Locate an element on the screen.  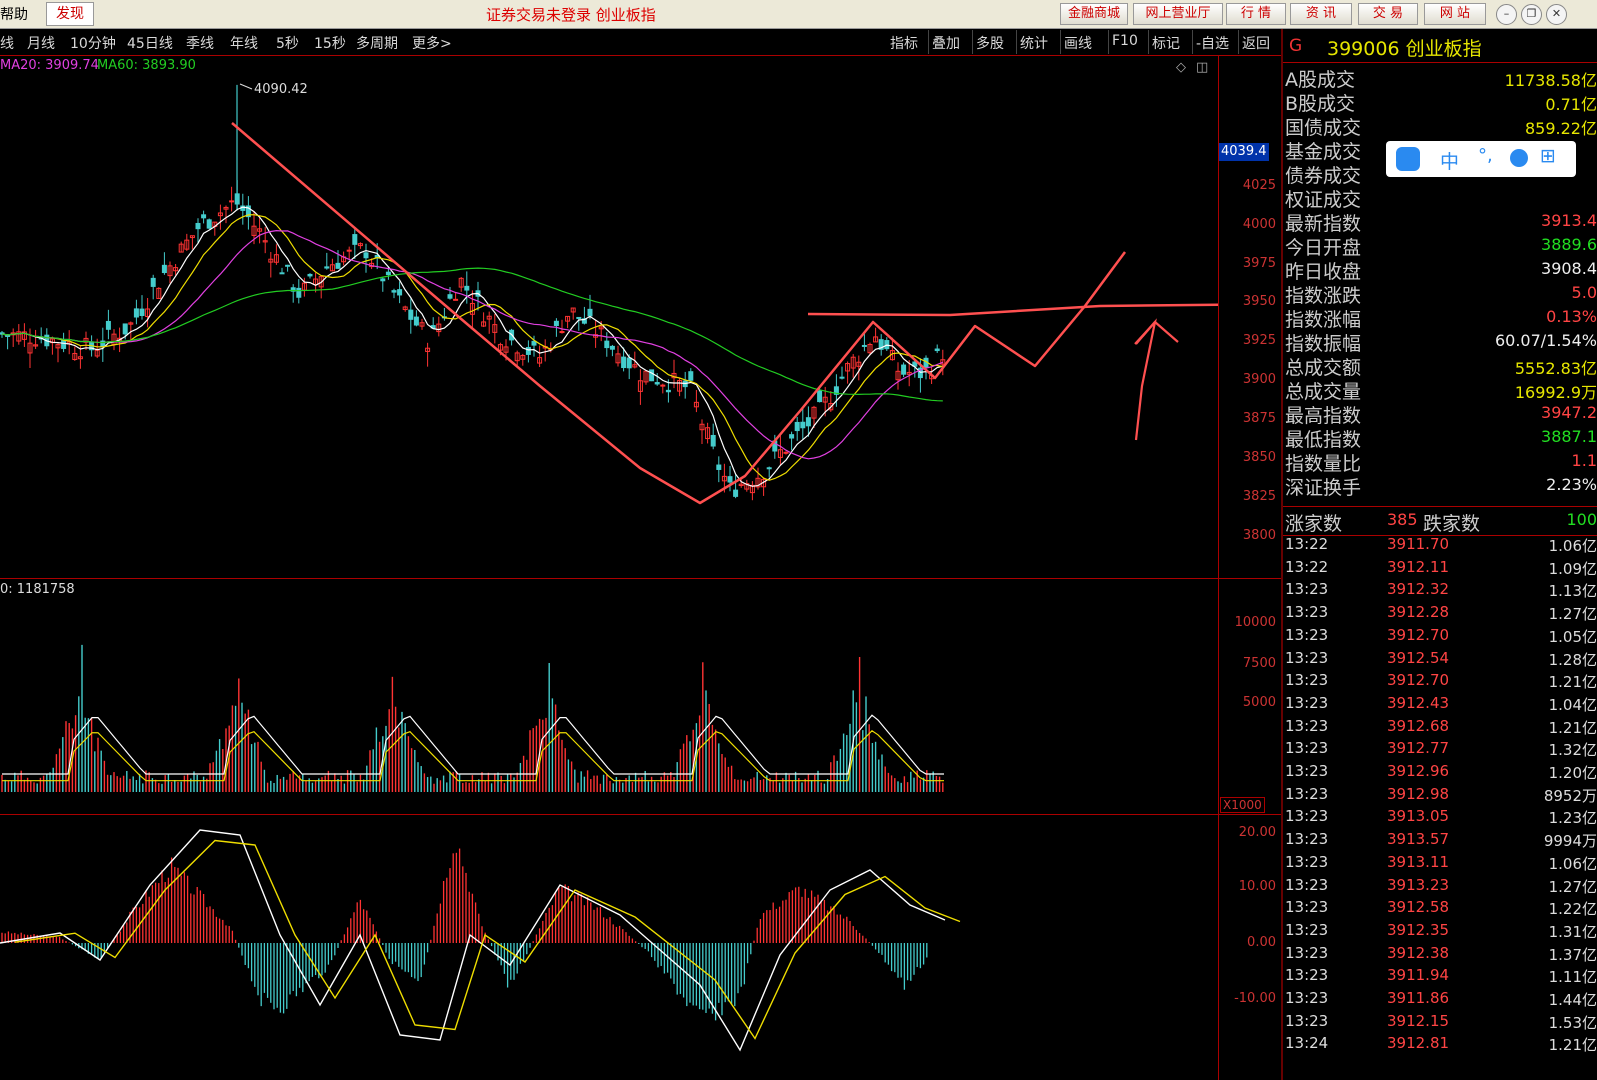
tick-row: 13:23 3912.43 1.04亿 is located at coordinates (1440, 705).